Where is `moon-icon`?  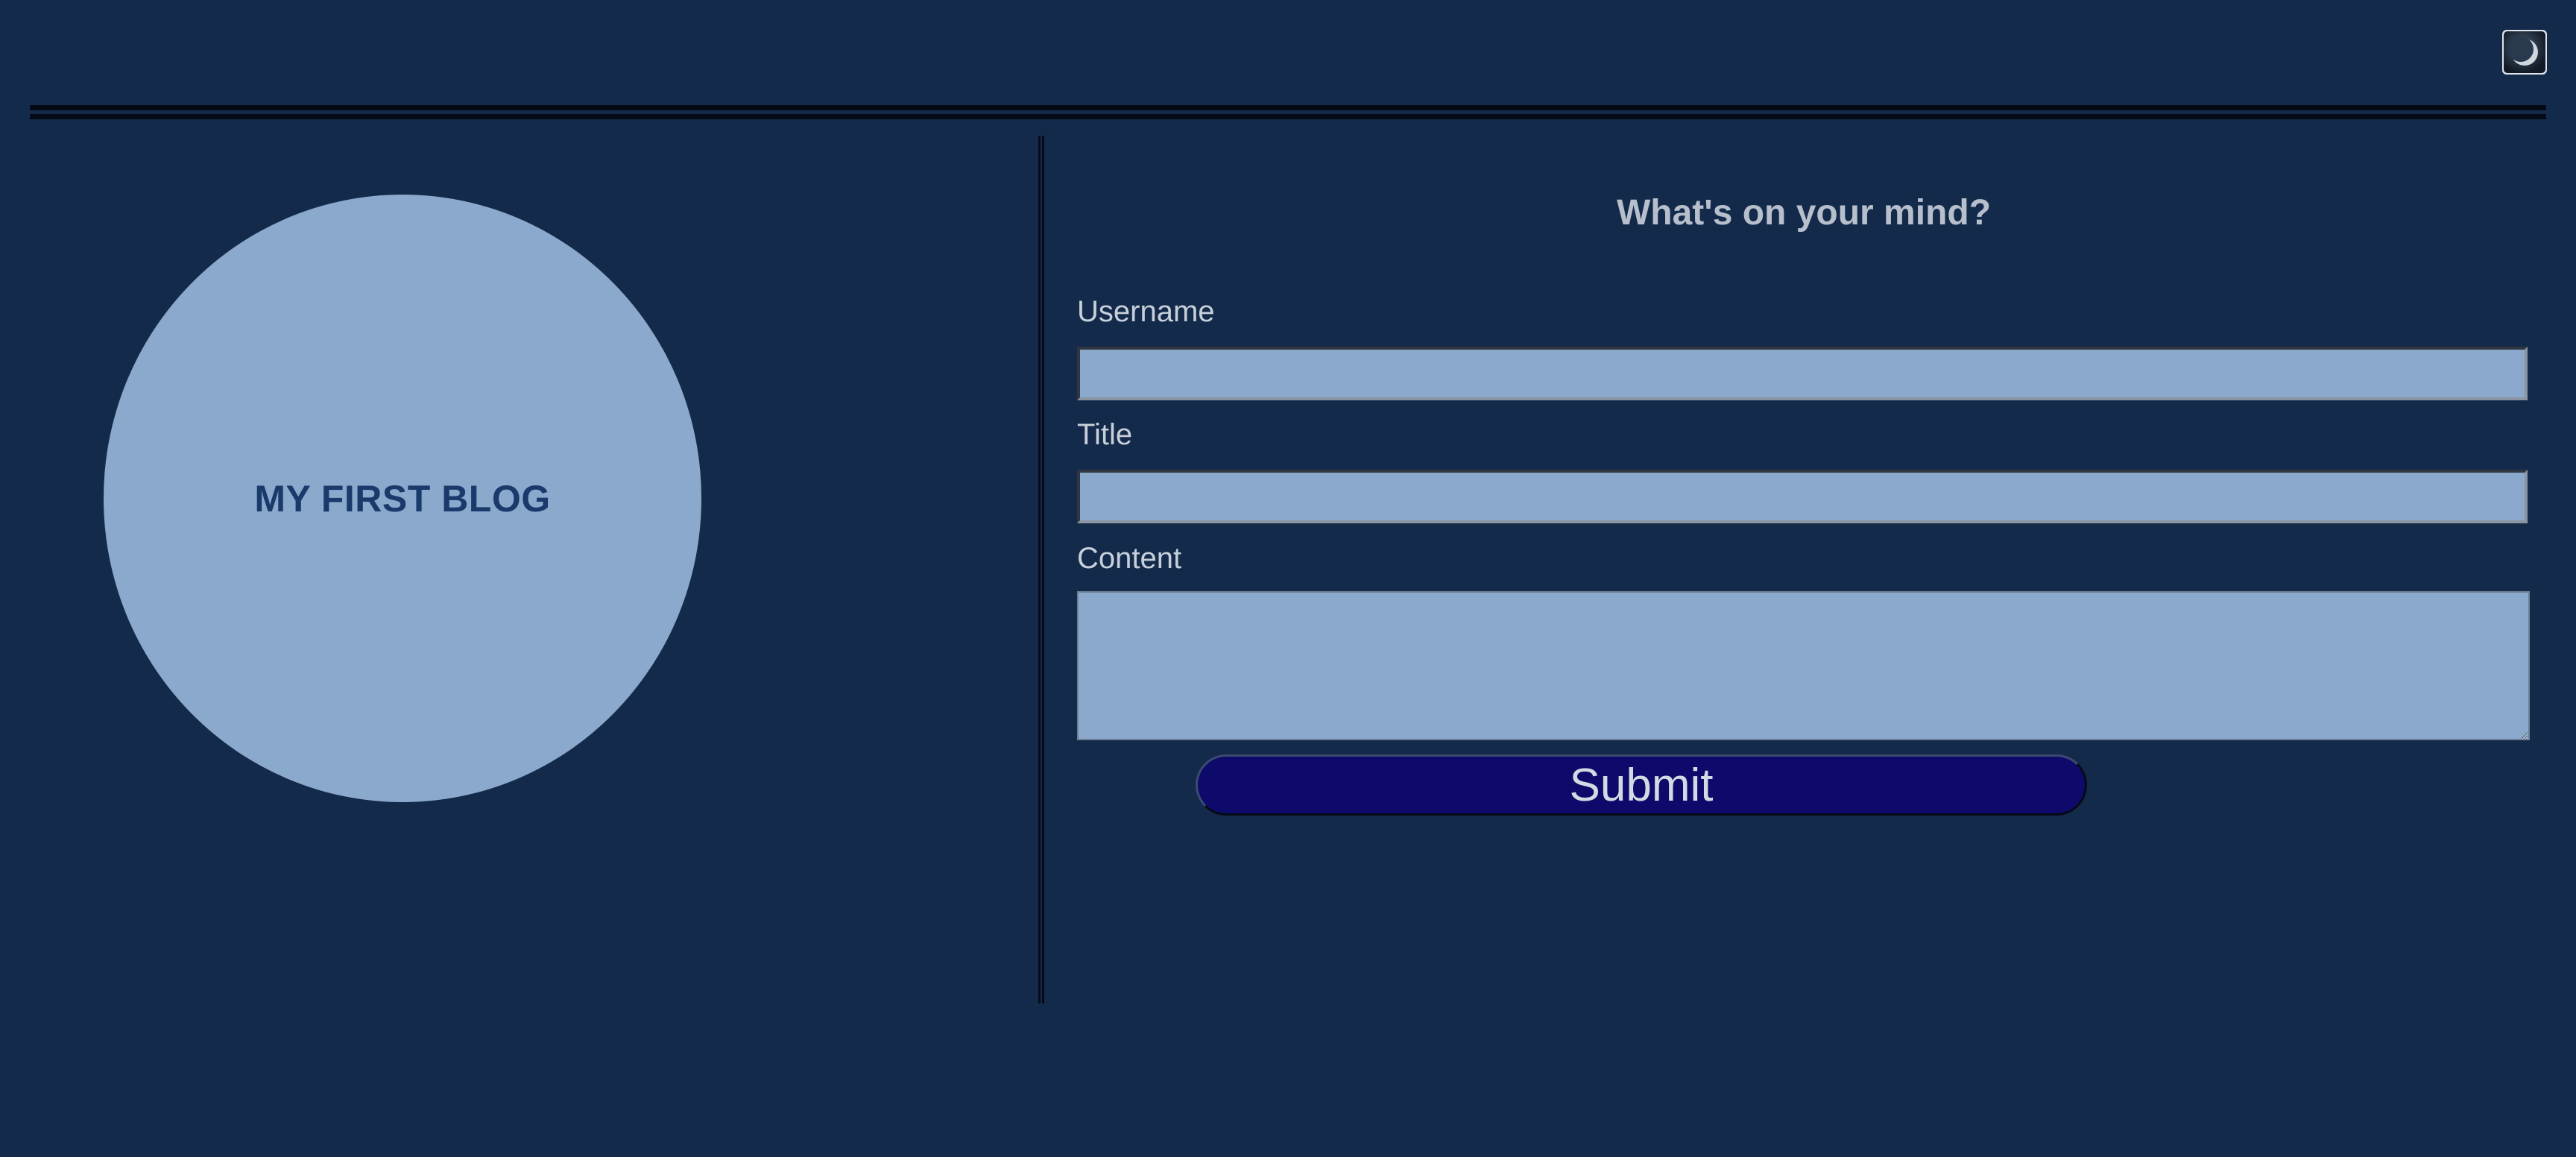
moon-icon is located at coordinates (2524, 52).